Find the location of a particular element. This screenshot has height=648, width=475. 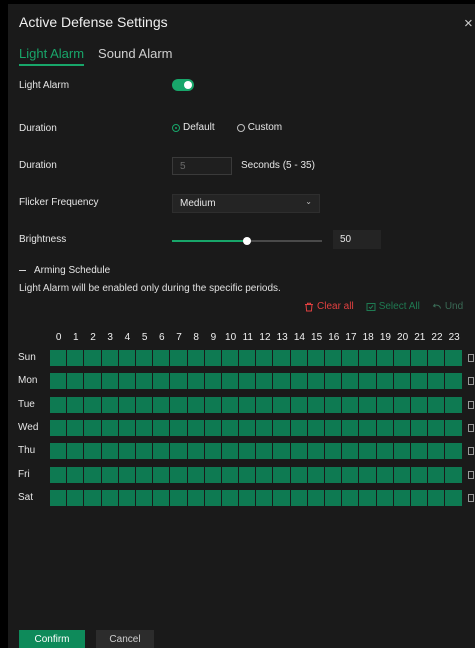

tab-light-alarm: Light Alarm is located at coordinates (52, 56).